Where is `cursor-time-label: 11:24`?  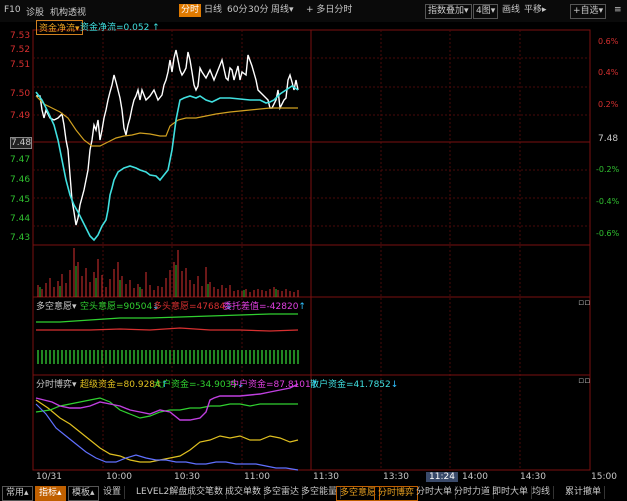
cursor-time-label: 11:24 is located at coordinates (442, 477).